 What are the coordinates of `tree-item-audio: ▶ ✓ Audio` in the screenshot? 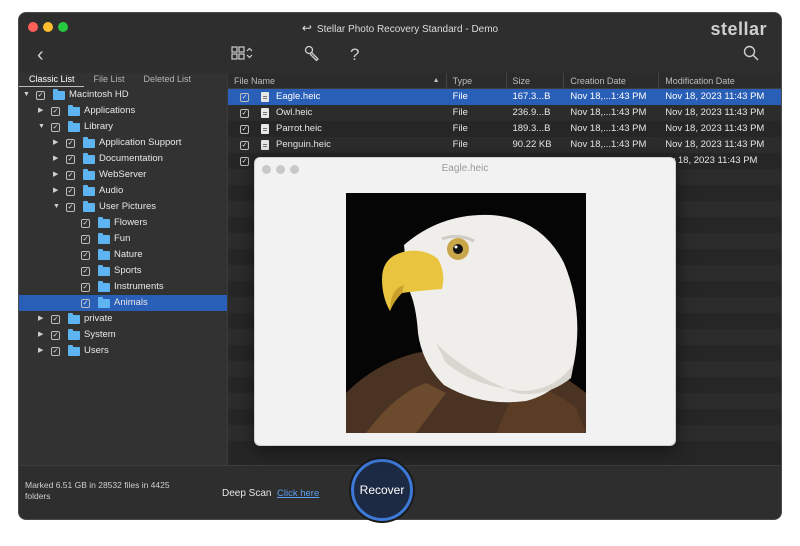 It's located at (123, 191).